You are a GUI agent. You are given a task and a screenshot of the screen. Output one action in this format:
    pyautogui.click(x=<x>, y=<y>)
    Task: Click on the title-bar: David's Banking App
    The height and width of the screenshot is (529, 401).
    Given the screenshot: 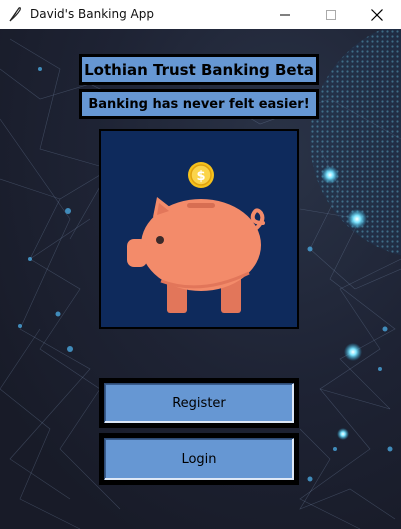 What is the action you would take?
    pyautogui.click(x=200, y=14)
    